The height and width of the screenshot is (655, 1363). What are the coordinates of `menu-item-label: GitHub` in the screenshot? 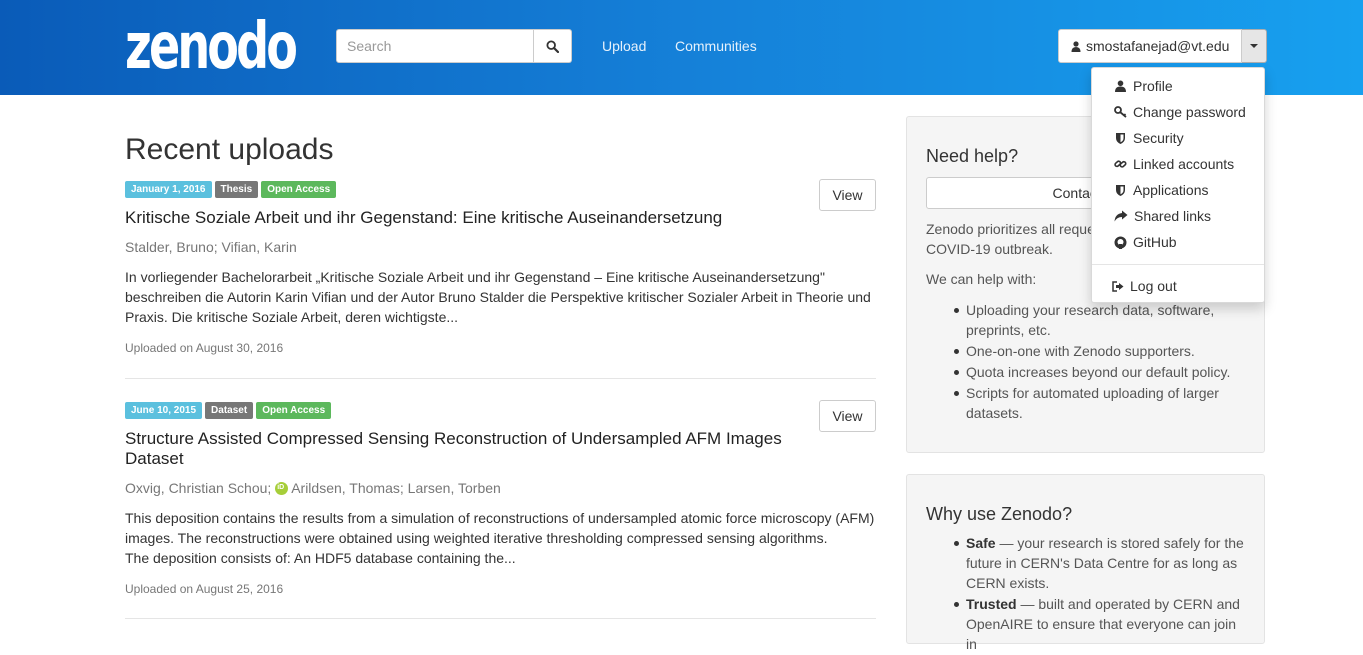 It's located at (1155, 242).